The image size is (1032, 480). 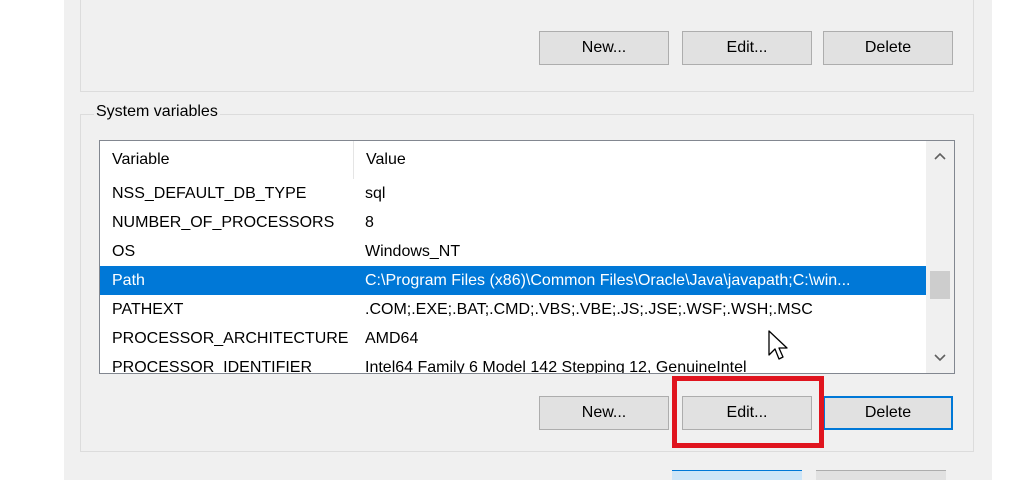 What do you see at coordinates (888, 48) in the screenshot?
I see `user-delete-button: Delete` at bounding box center [888, 48].